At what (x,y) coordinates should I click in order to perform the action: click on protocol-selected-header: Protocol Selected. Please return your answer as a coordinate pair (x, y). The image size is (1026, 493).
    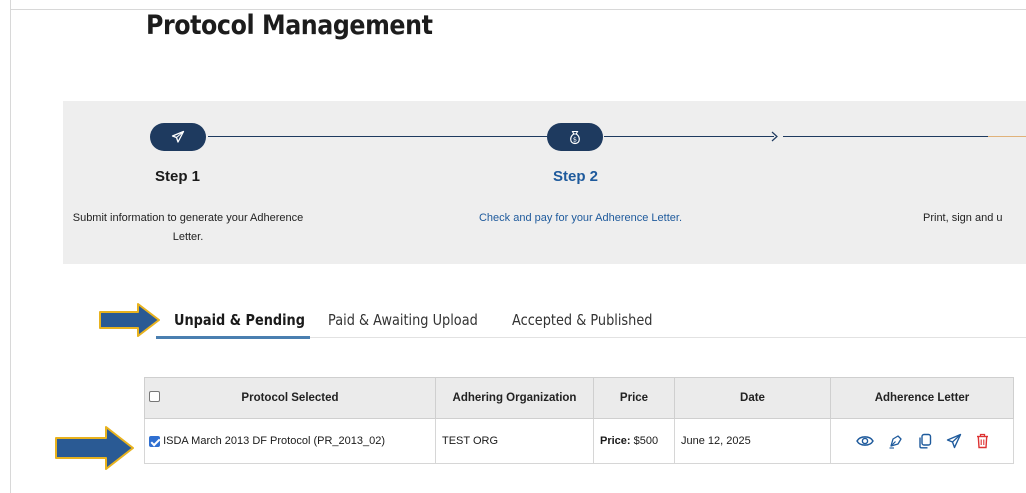
    Looking at the image, I should click on (290, 398).